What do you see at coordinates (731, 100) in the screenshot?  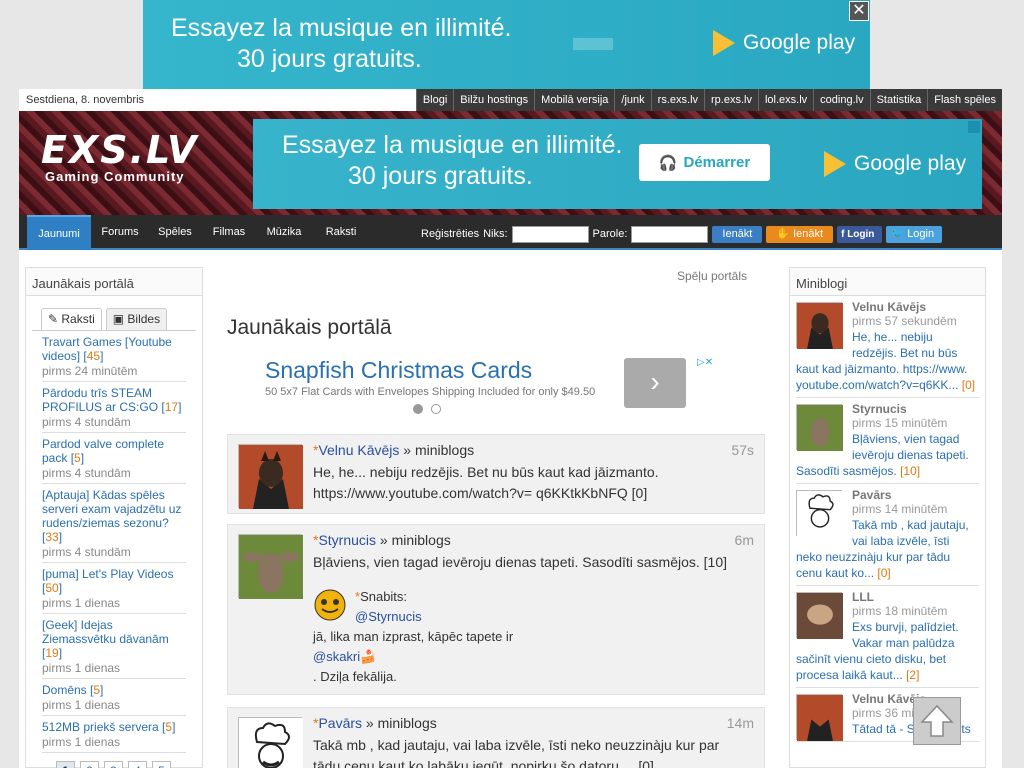 I see `top-link-rp: rp.exs.lv` at bounding box center [731, 100].